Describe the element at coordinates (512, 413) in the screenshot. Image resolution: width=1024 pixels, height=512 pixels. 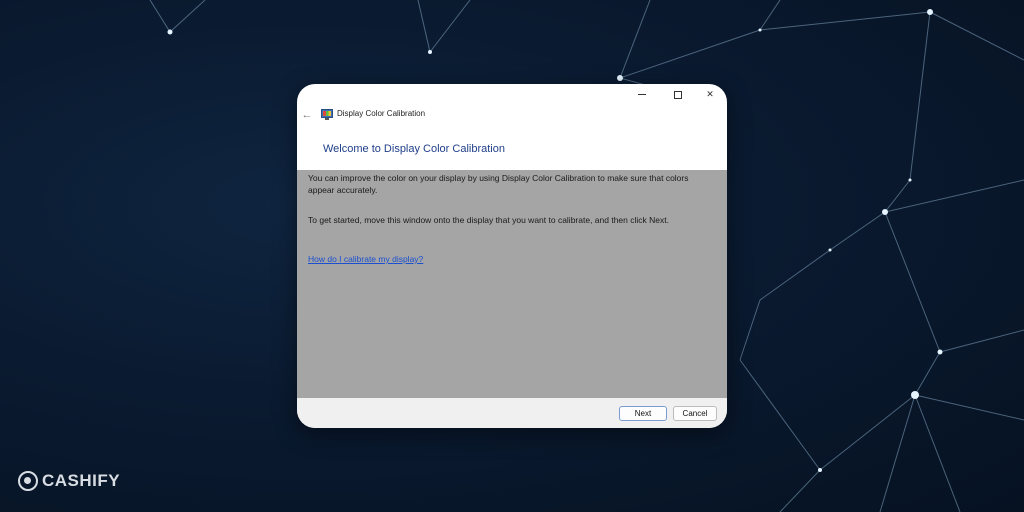
I see `button-bar: Next Cancel` at that location.